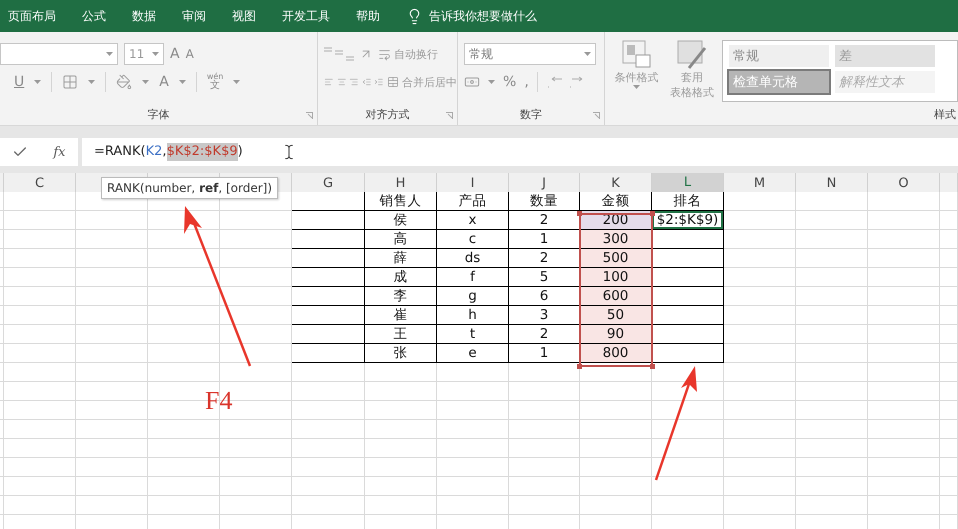  I want to click on menu-tab: 数据, so click(144, 16).